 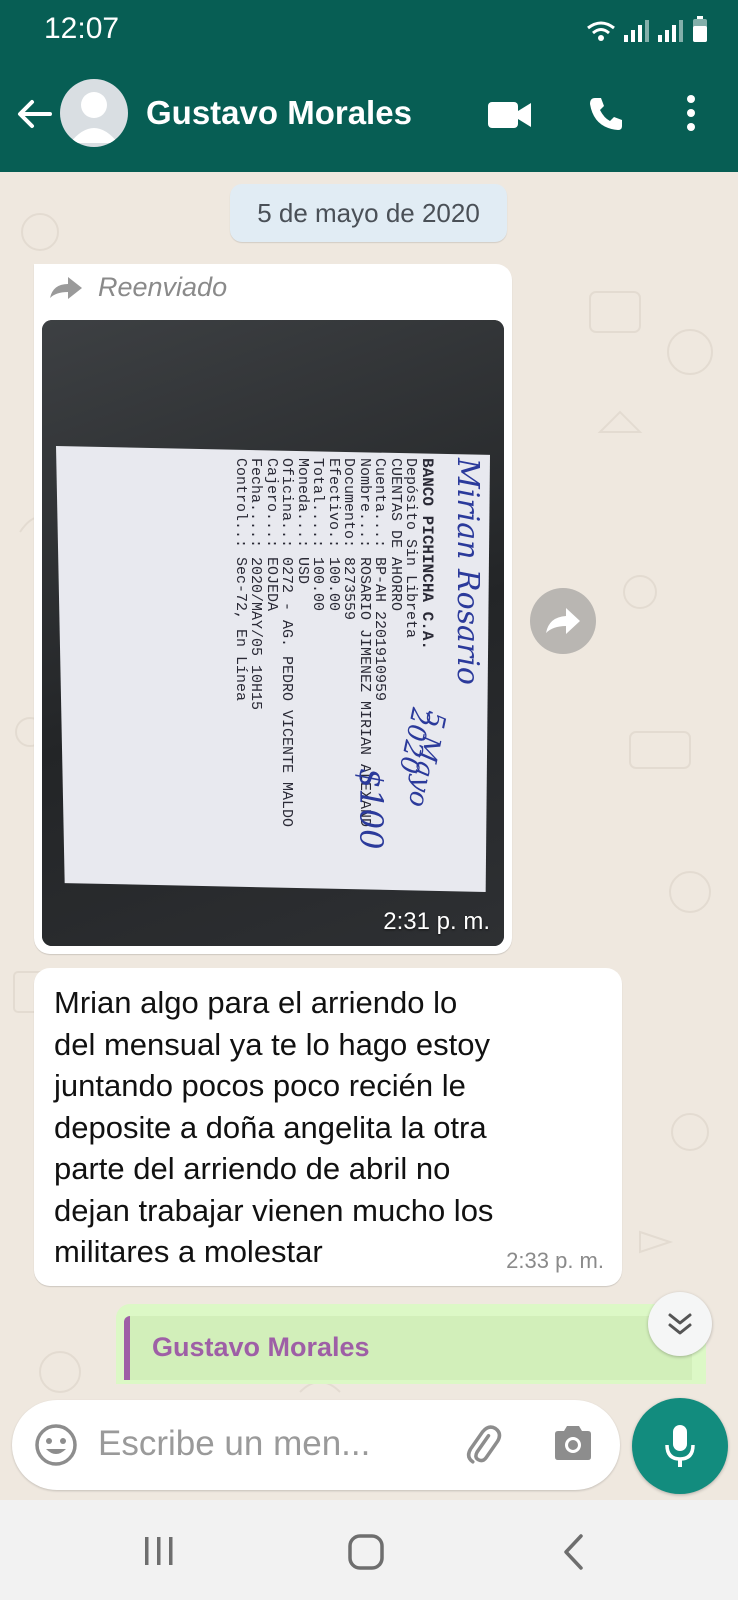 I want to click on message-time: 2:31 p. m., so click(x=436, y=921).